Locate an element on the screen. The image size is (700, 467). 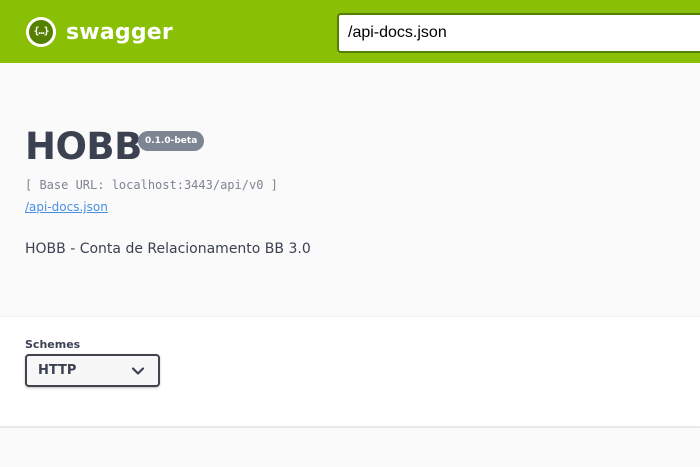
api-url-input: /api-docs.json is located at coordinates (518, 33).